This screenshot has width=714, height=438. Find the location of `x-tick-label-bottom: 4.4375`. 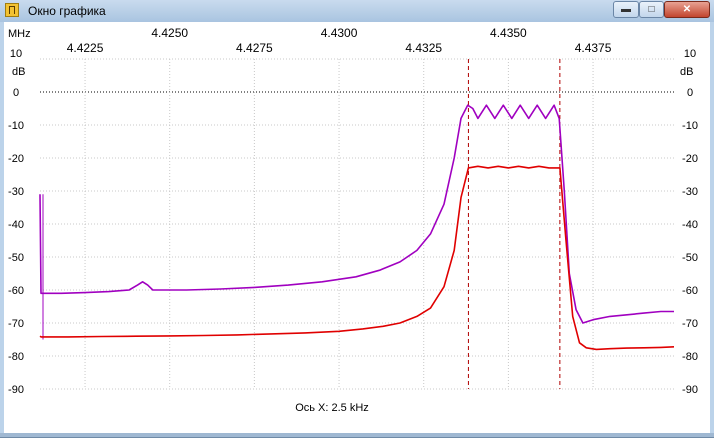

x-tick-label-bottom: 4.4375 is located at coordinates (593, 48).